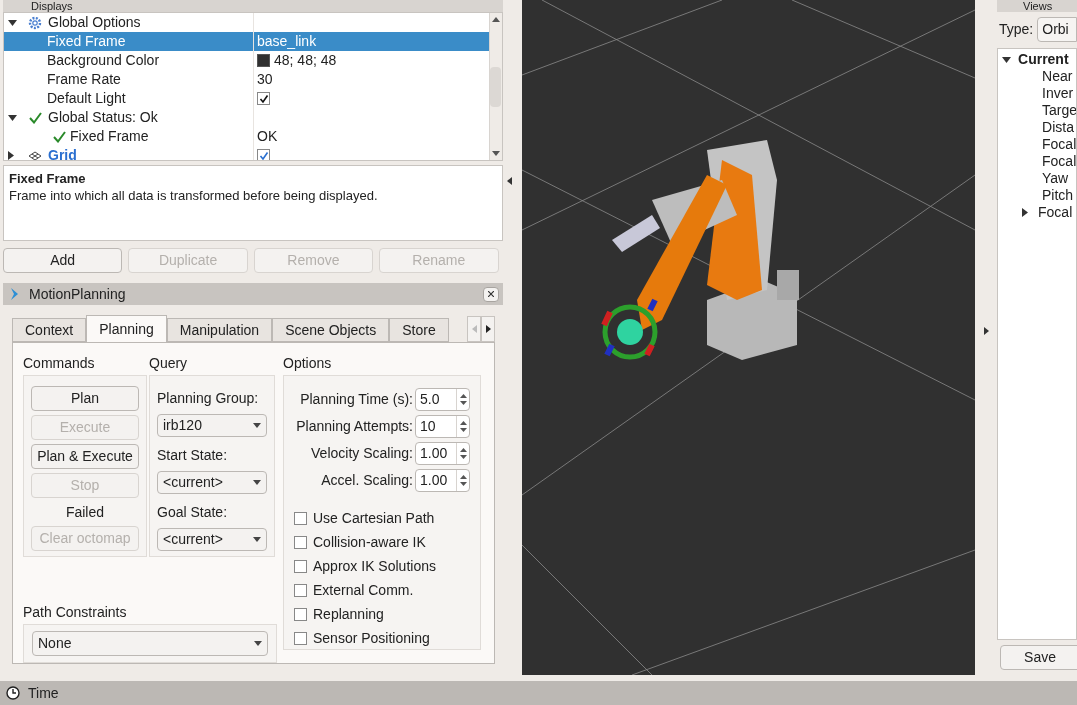  I want to click on scroll-down-icon, so click(495, 153).